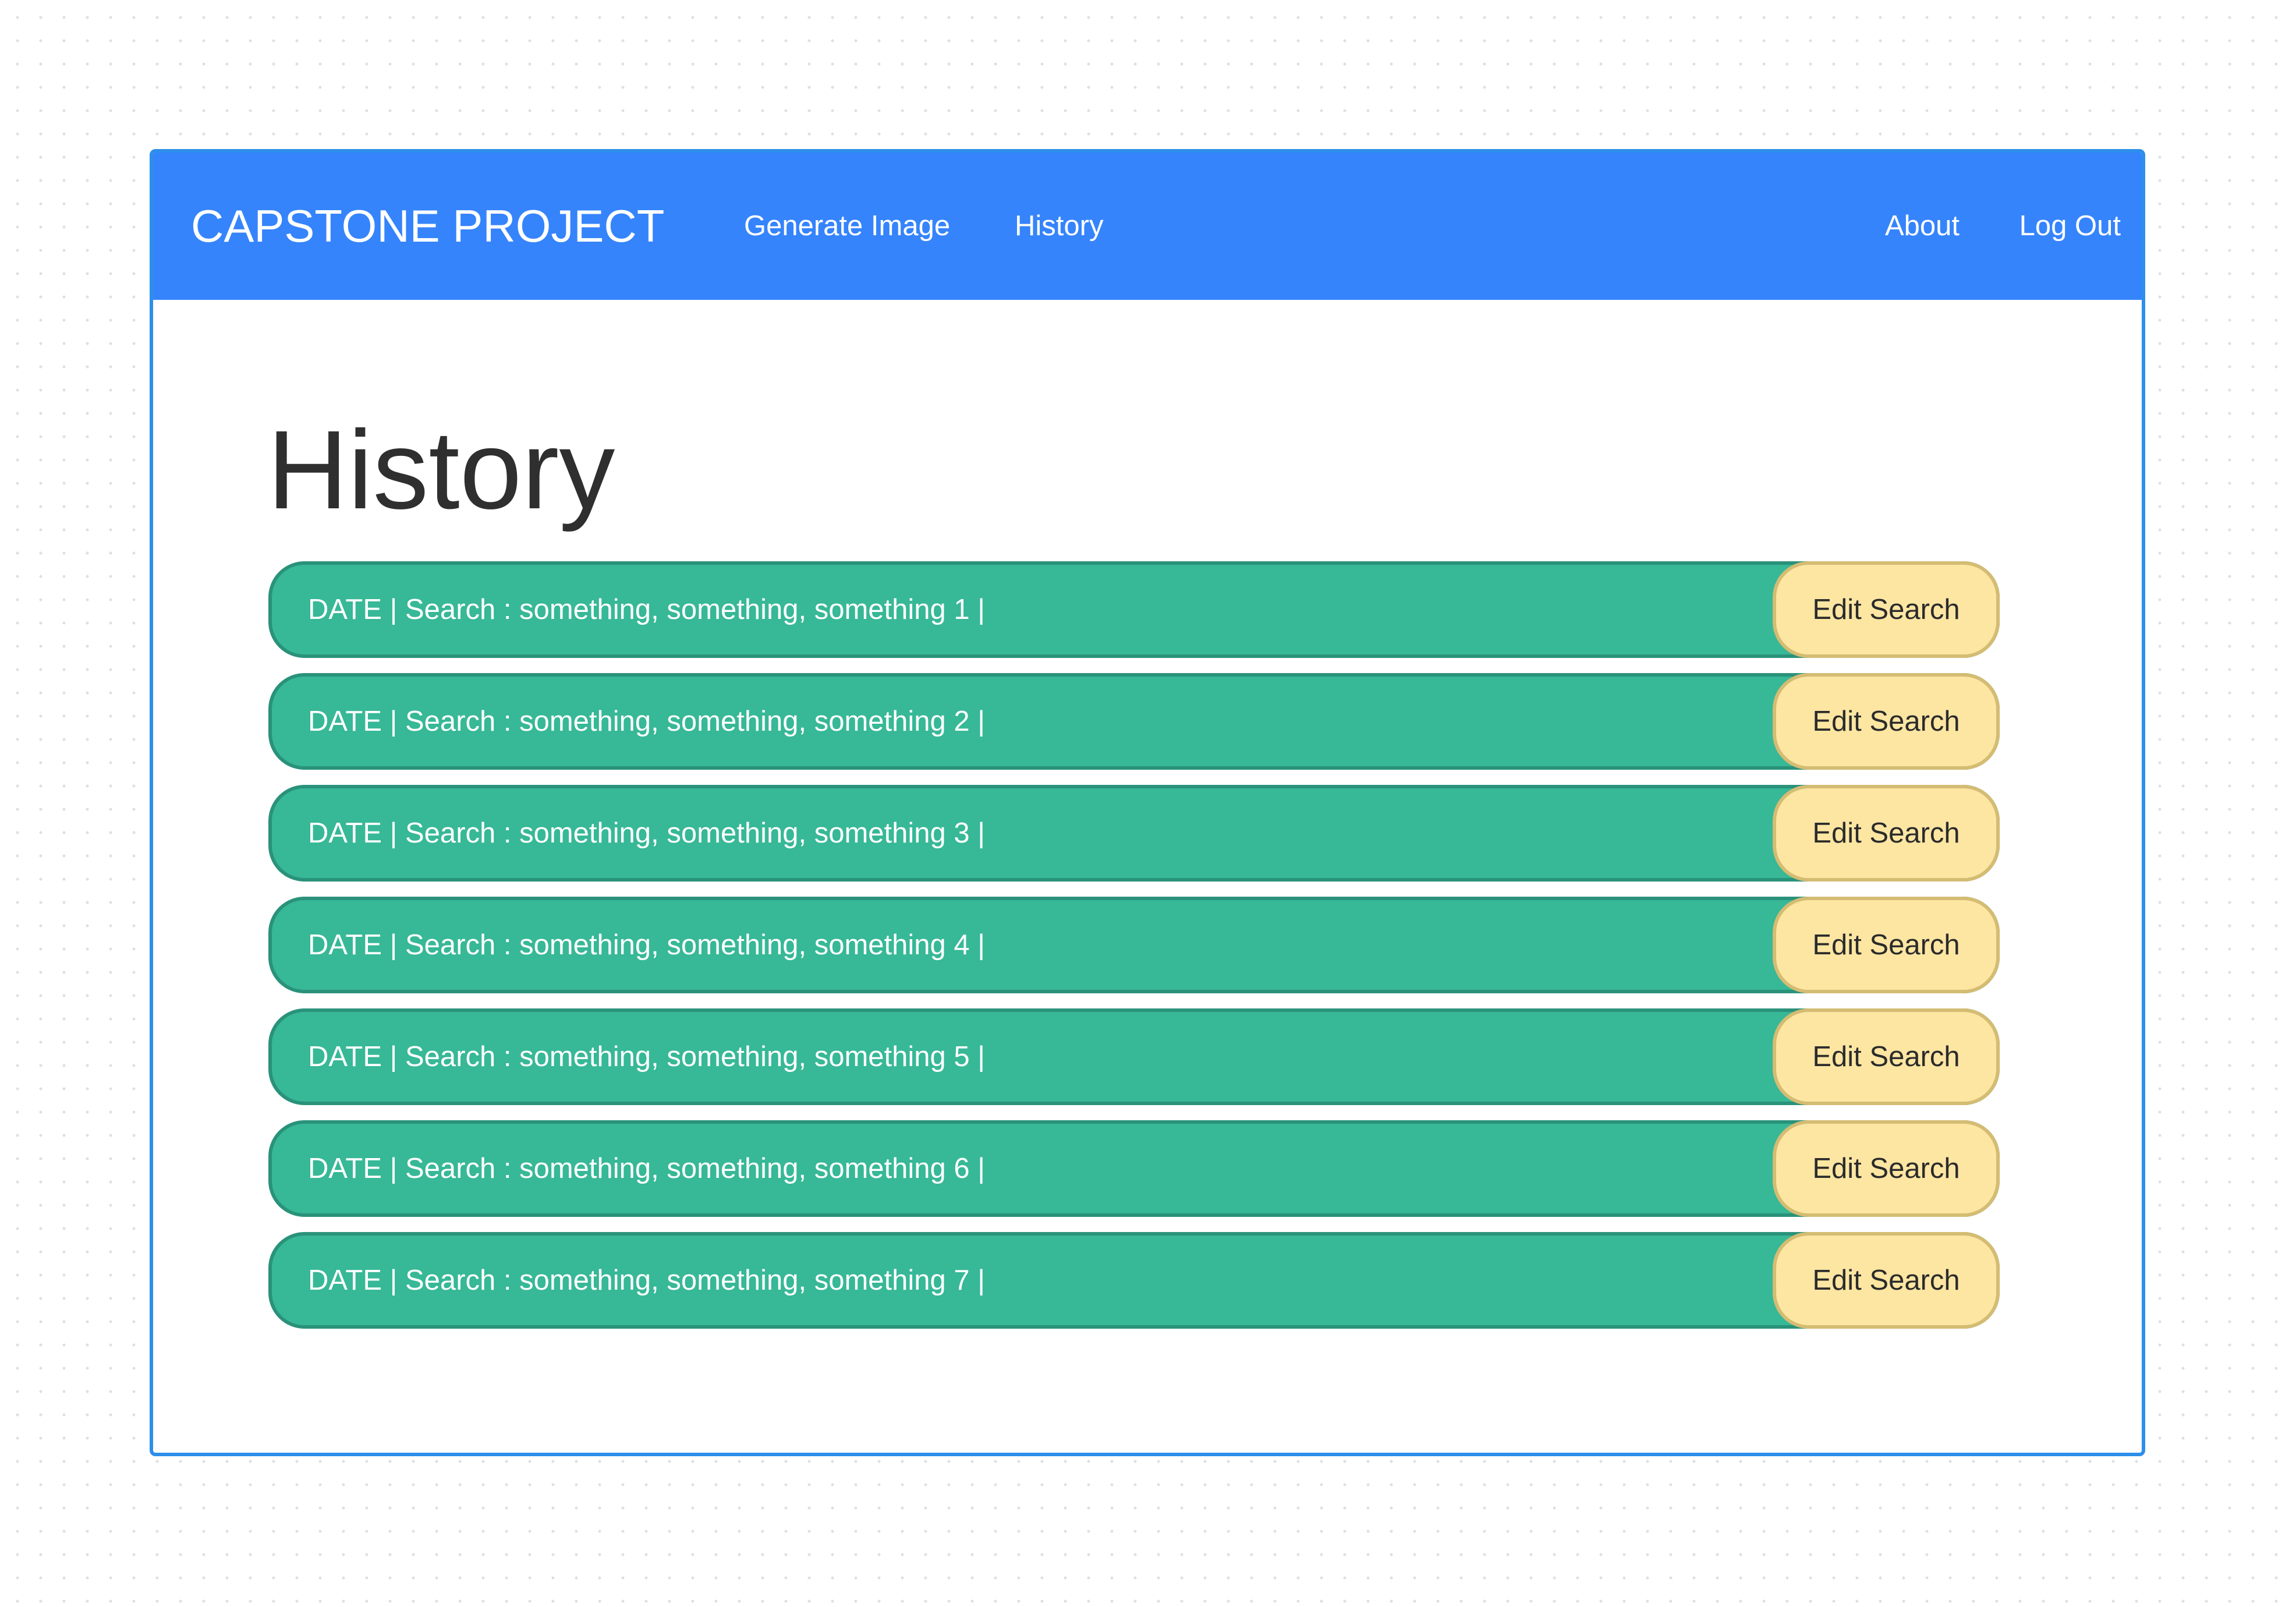 This screenshot has width=2296, height=1607. I want to click on page-title: History, so click(441, 469).